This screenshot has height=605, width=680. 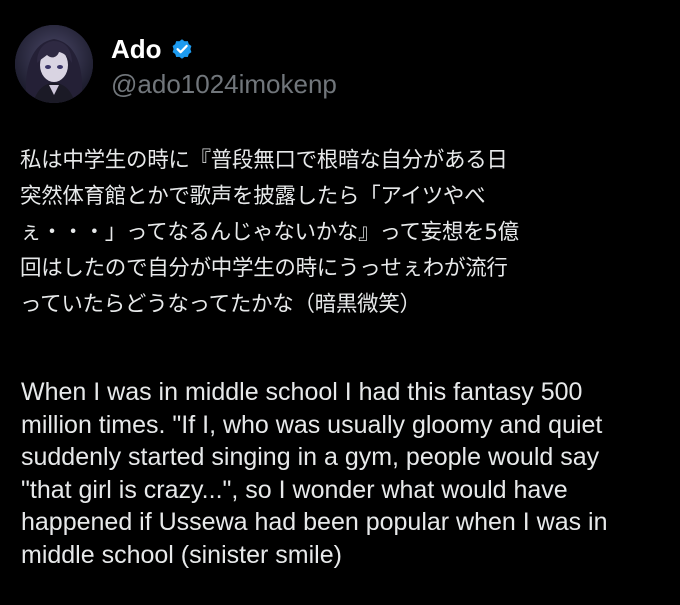 I want to click on author-name-row: Ado, so click(x=152, y=49).